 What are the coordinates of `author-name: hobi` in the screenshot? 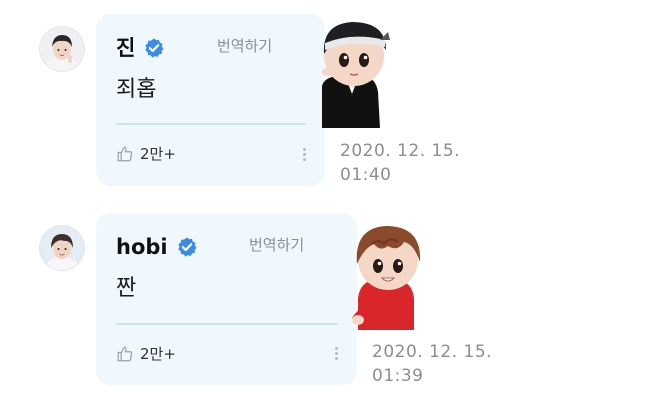 It's located at (142, 247).